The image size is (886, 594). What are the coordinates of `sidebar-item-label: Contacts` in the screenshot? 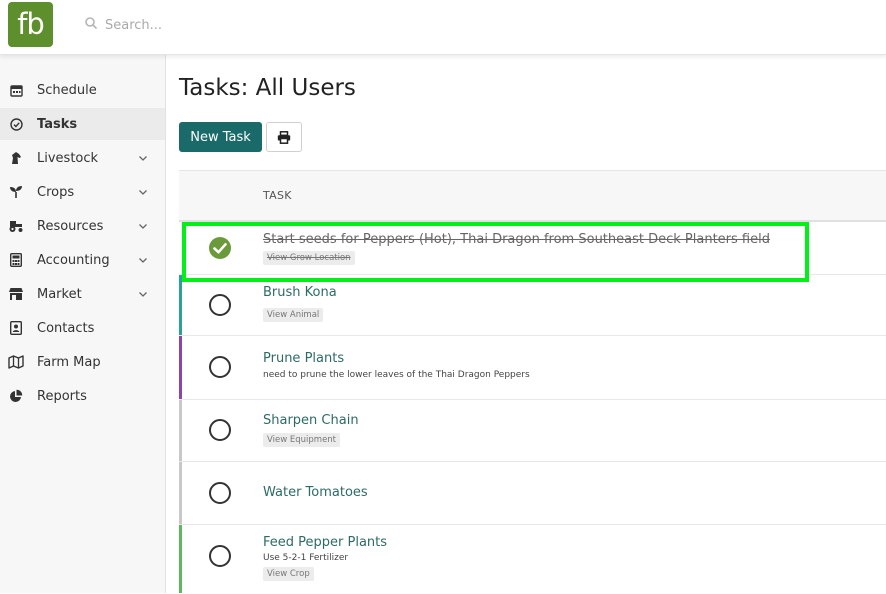 It's located at (66, 328).